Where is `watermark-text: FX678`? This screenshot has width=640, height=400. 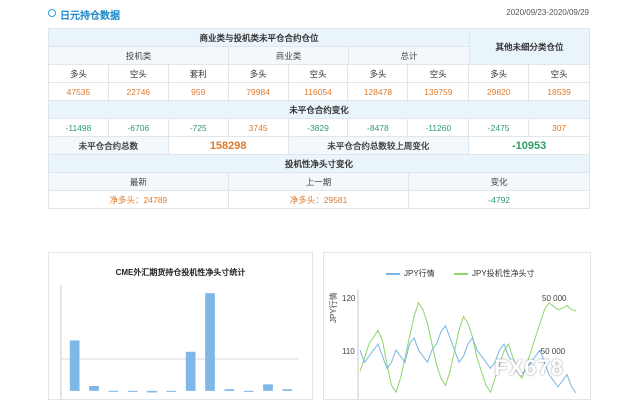
watermark-text: FX678 is located at coordinates (529, 367).